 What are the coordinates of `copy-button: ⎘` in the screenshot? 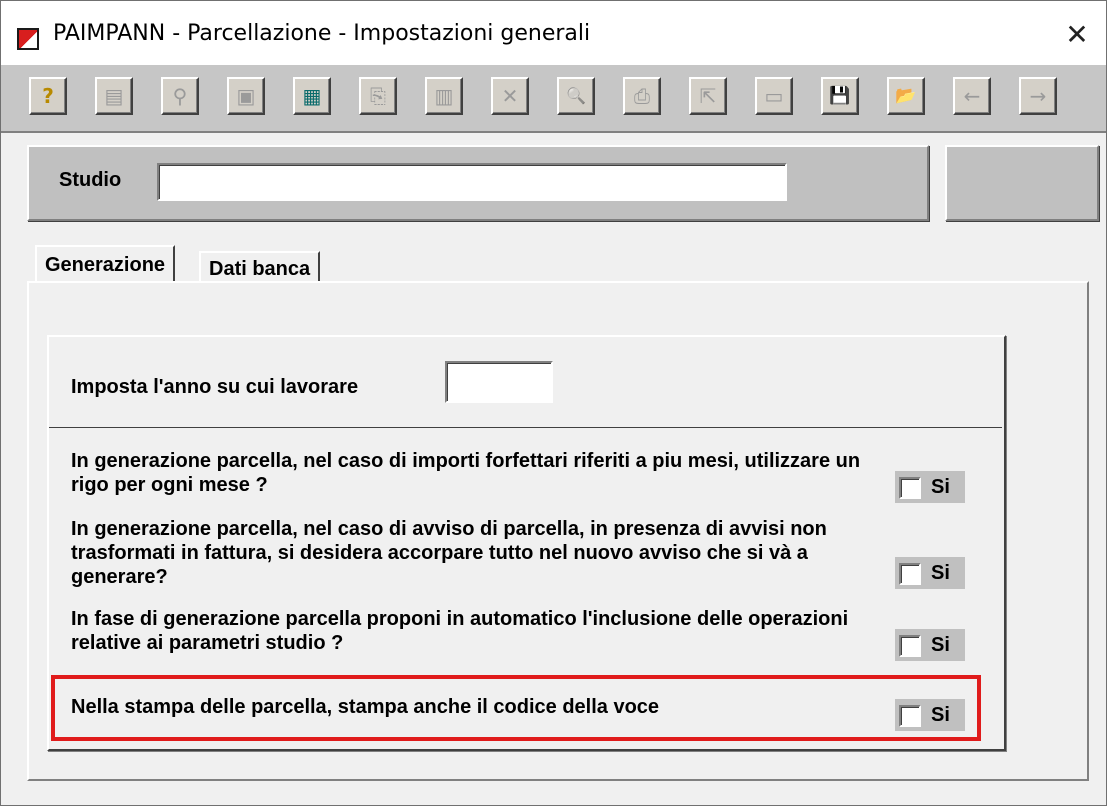 It's located at (378, 96).